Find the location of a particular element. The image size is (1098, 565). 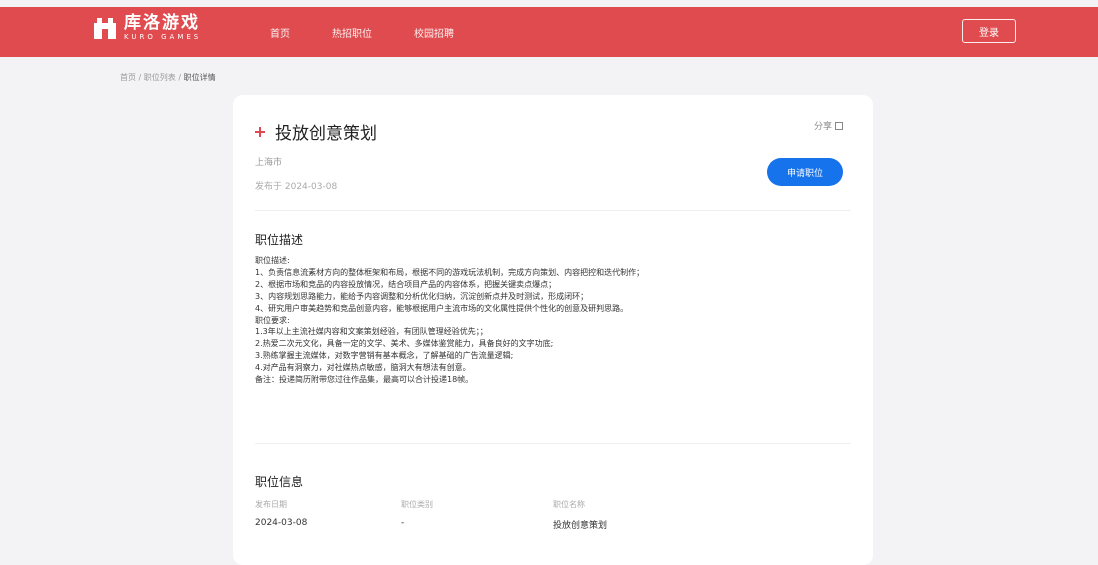

top-navigation-bar: 库洛游戏 KURO GAMES 首页 热招职位 校园招聘 登录 is located at coordinates (549, 32).